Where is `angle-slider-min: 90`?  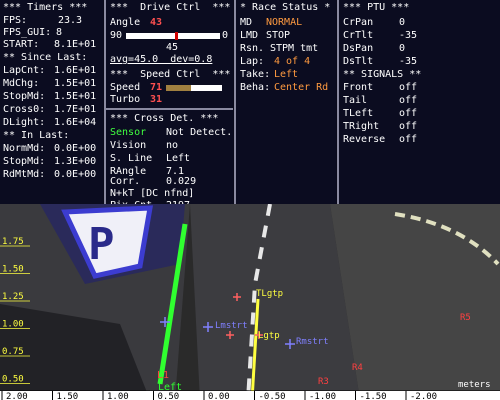 angle-slider-min: 90 is located at coordinates (116, 35).